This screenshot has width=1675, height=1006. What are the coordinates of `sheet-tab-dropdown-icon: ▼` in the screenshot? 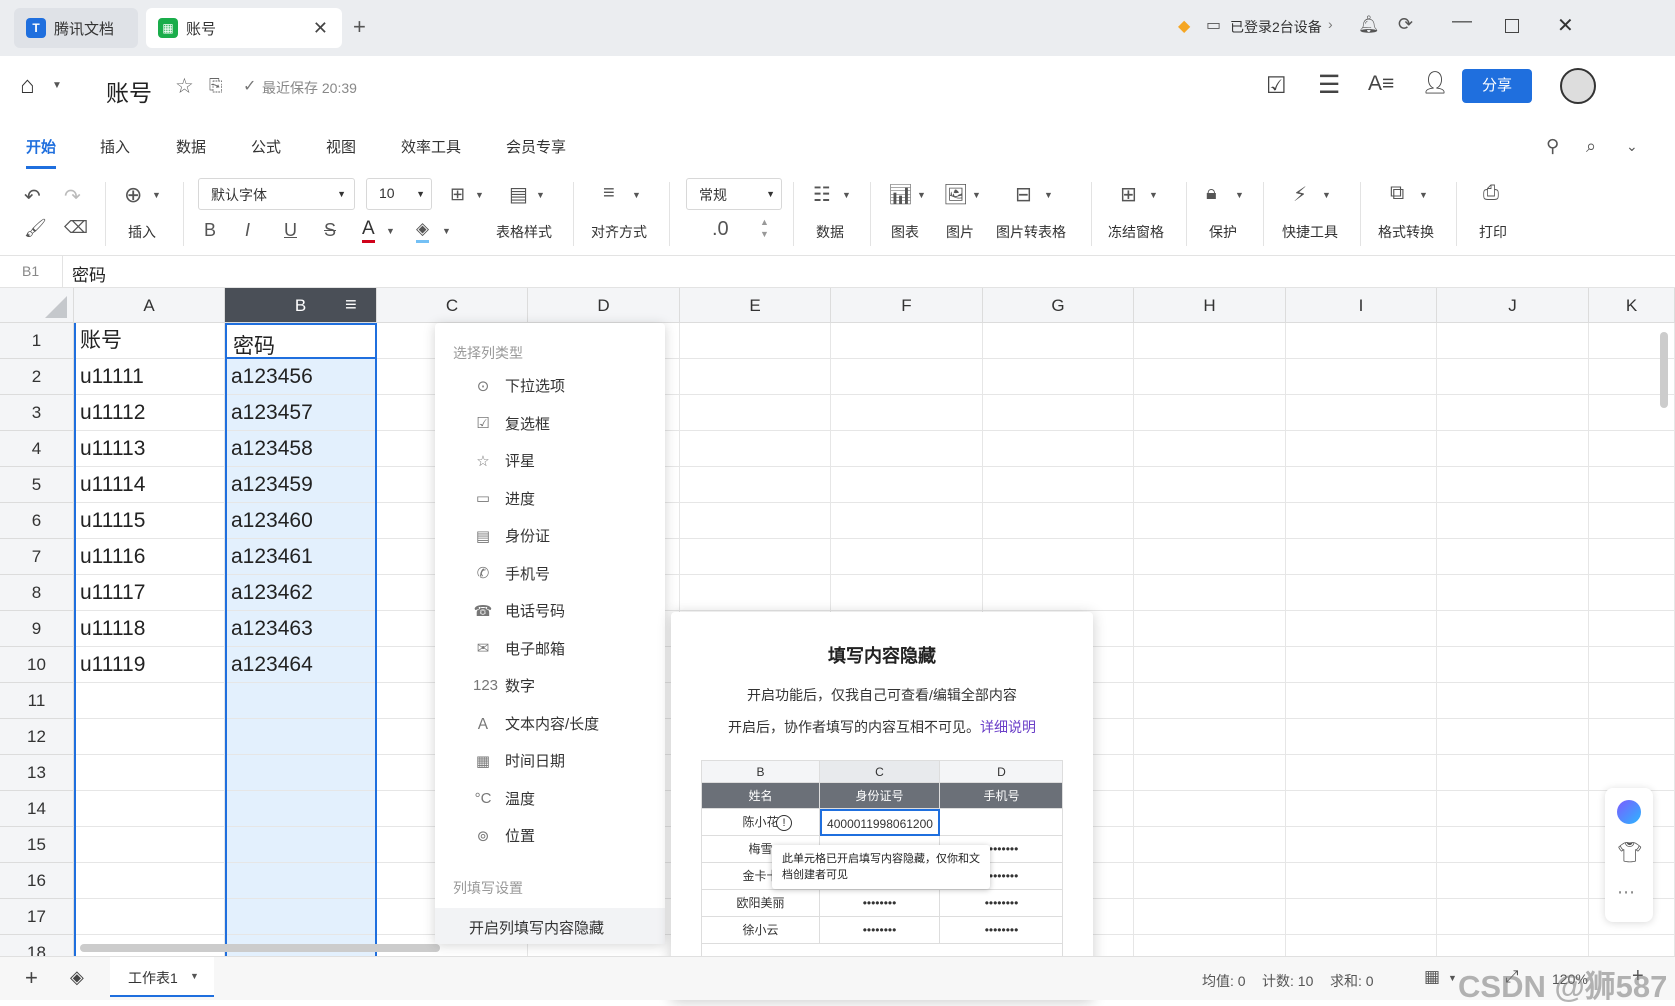 It's located at (194, 976).